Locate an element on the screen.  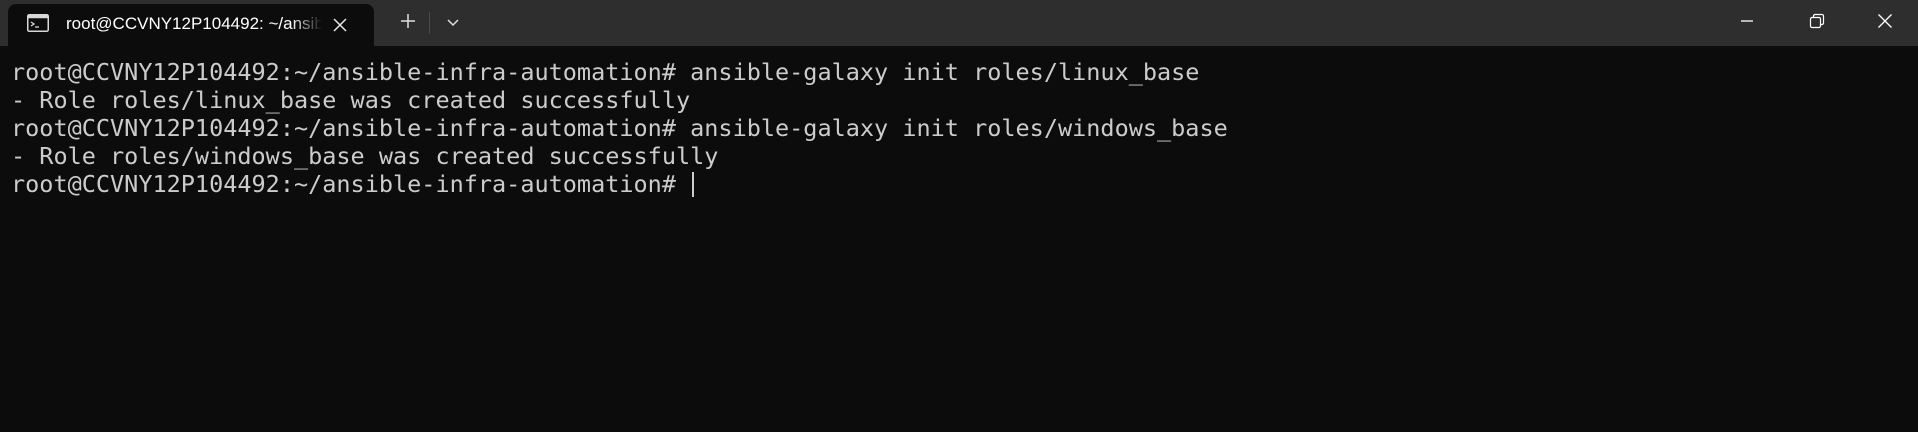
command: ansible-galaxy init roles/windows_base is located at coordinates (959, 128).